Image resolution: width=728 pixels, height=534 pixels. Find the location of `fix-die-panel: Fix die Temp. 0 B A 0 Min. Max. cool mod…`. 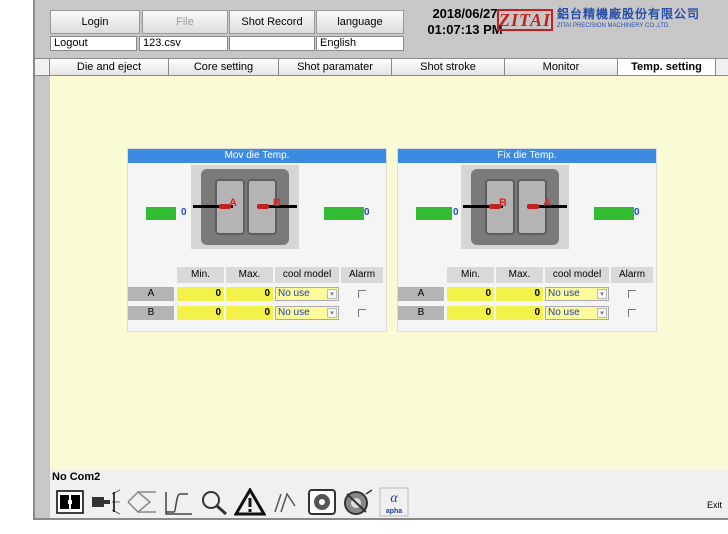

fix-die-panel: Fix die Temp. 0 B A 0 Min. Max. cool mod… is located at coordinates (527, 240).